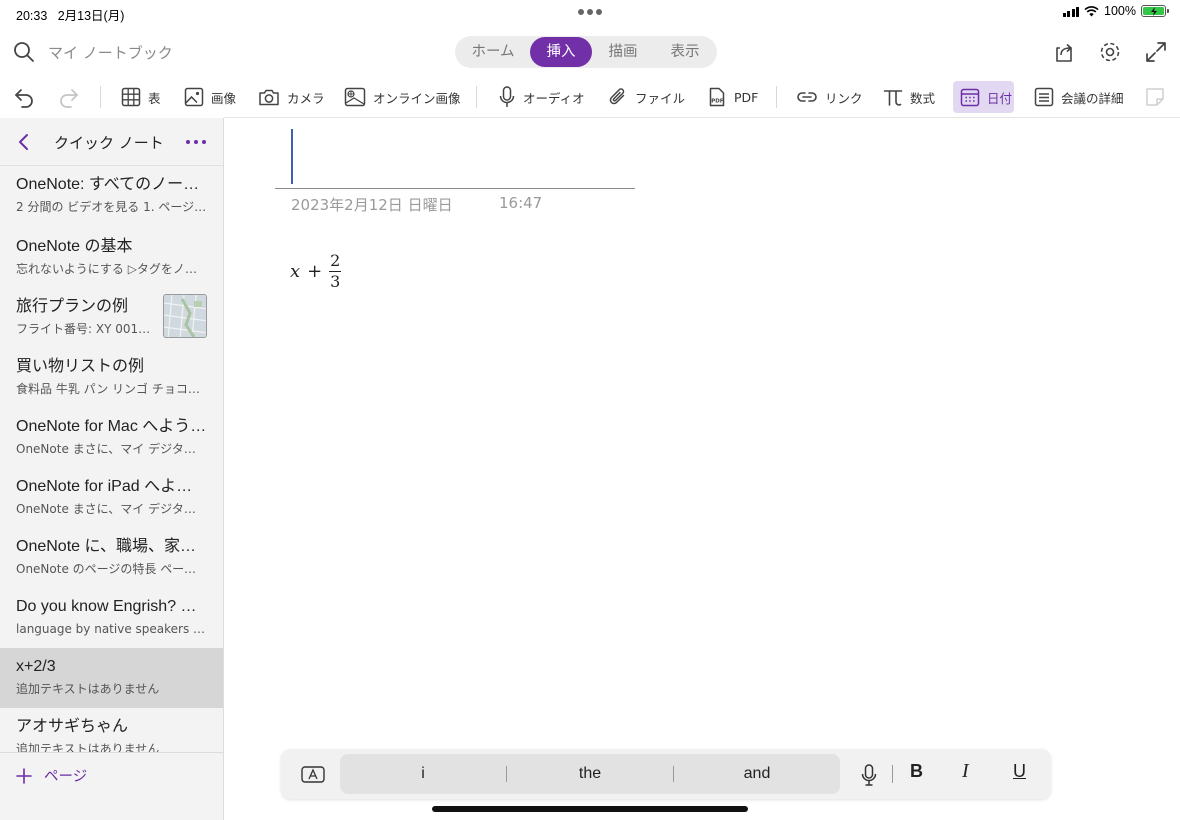  Describe the element at coordinates (561, 52) in the screenshot. I see `tab-insert: 挿入` at that location.